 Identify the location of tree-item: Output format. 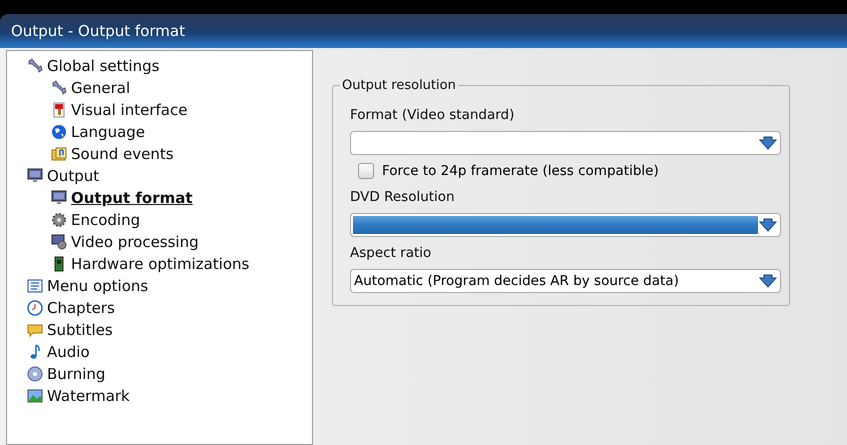
(132, 198).